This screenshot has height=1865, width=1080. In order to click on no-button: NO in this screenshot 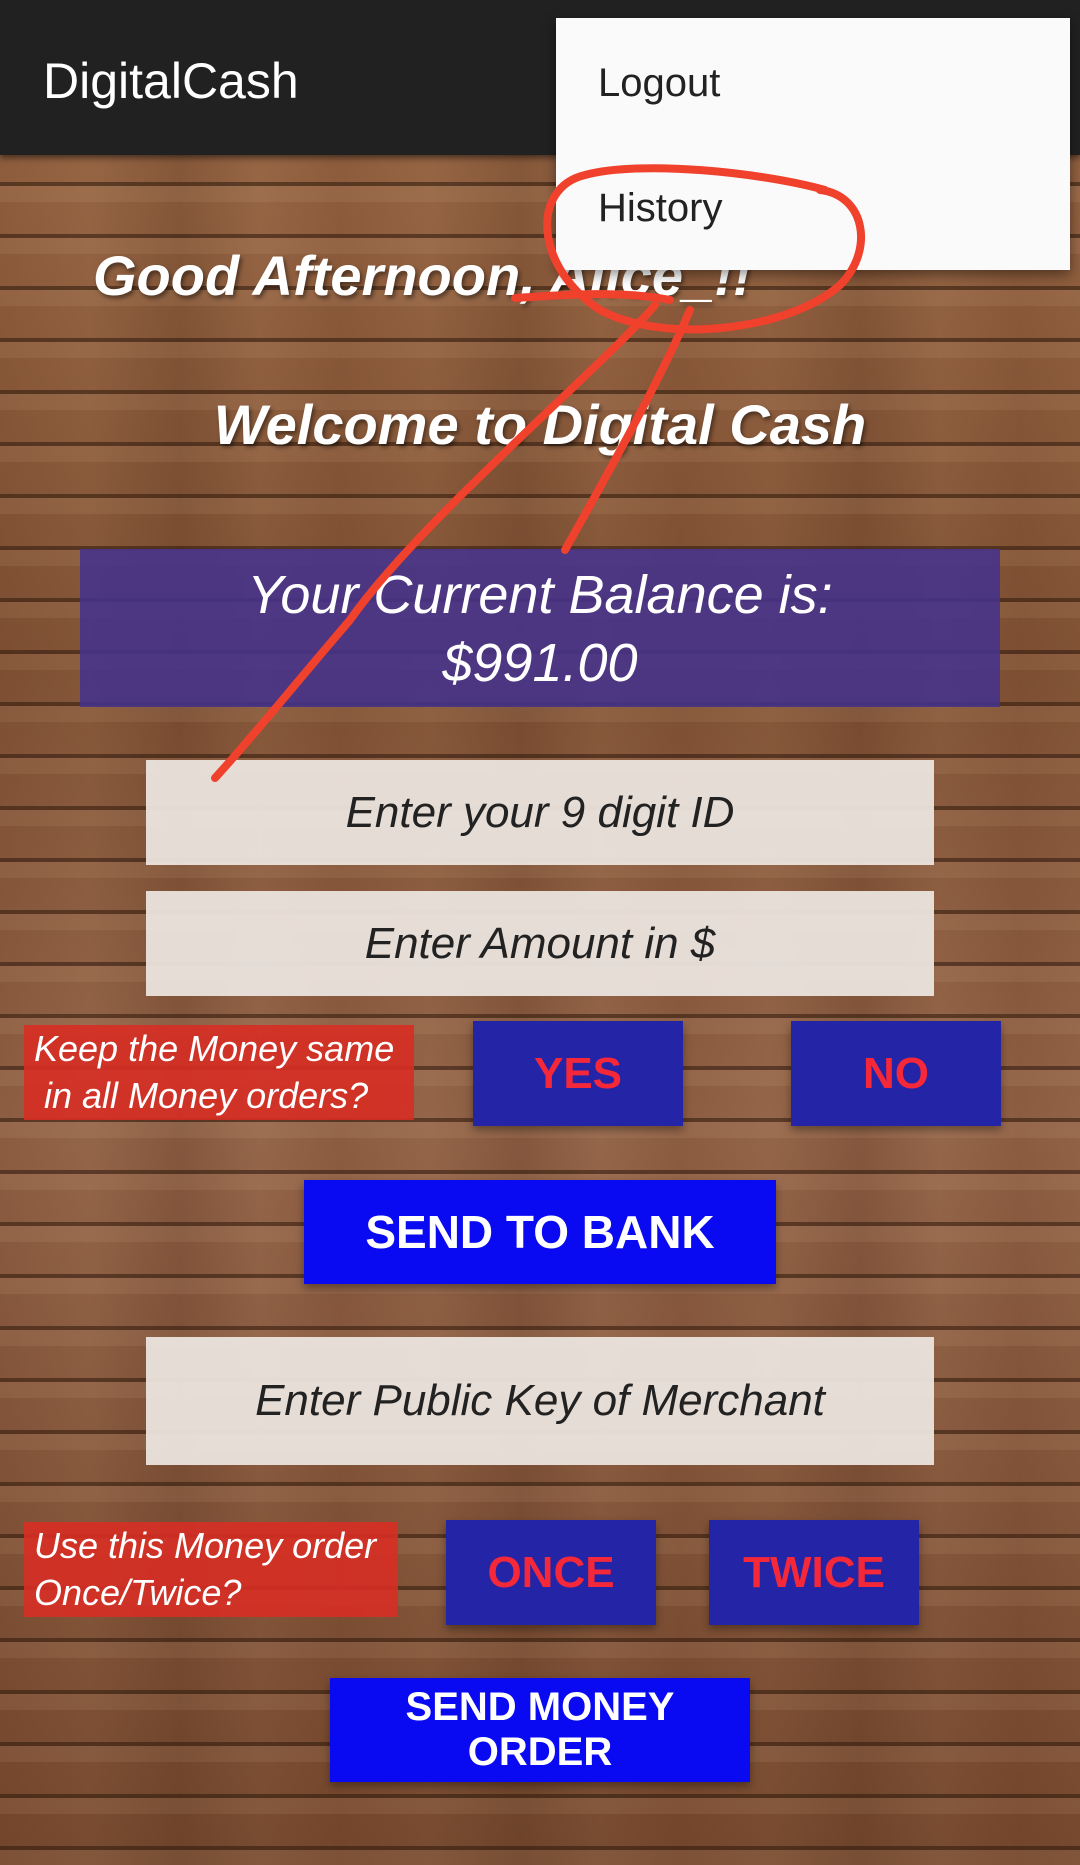, I will do `click(896, 1073)`.